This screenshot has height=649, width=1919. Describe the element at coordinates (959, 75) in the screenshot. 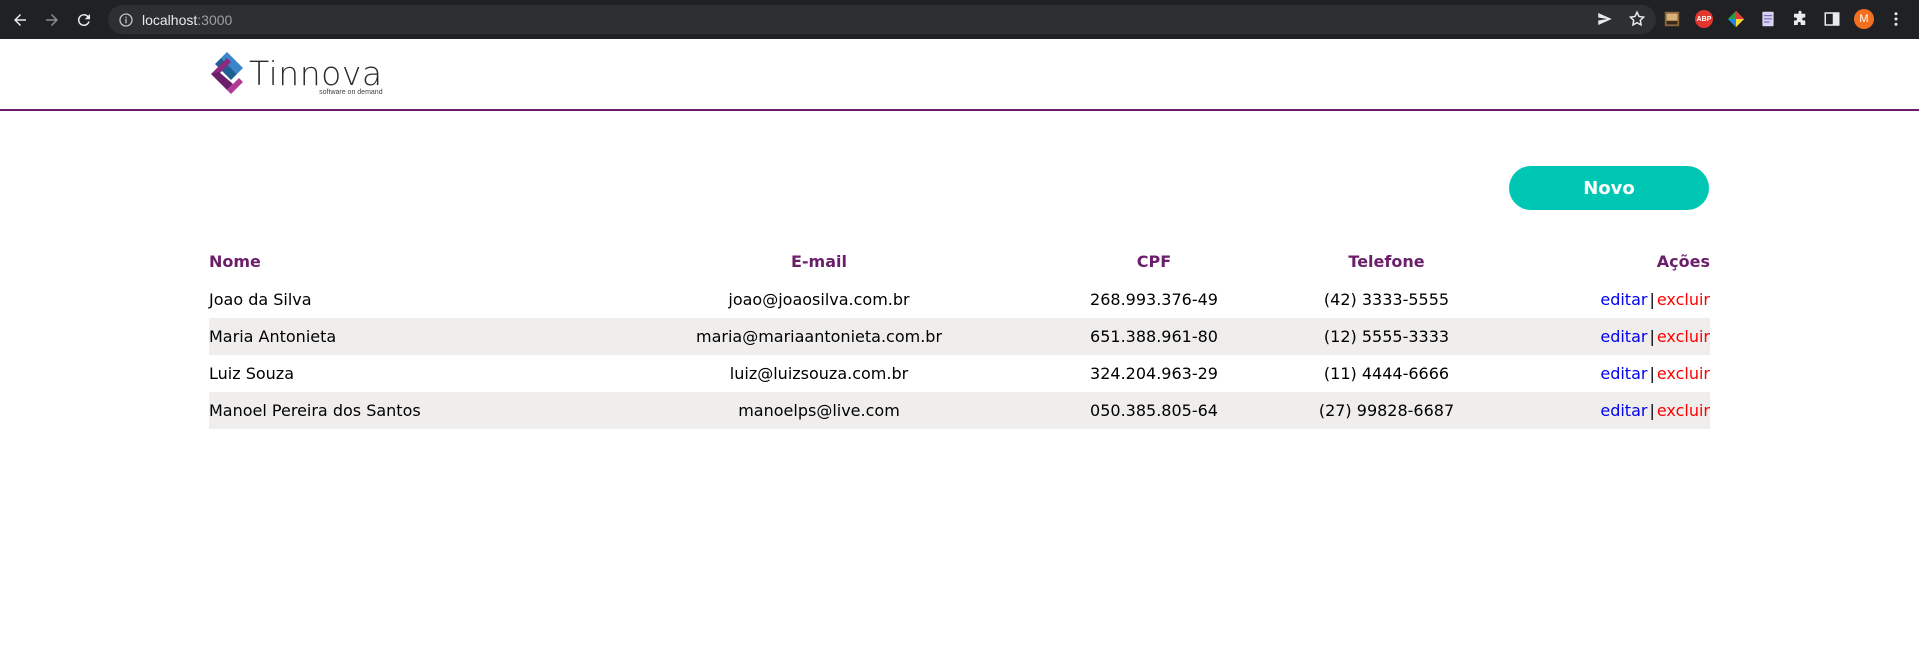

I see `site-header: Tinnova software on demand` at that location.